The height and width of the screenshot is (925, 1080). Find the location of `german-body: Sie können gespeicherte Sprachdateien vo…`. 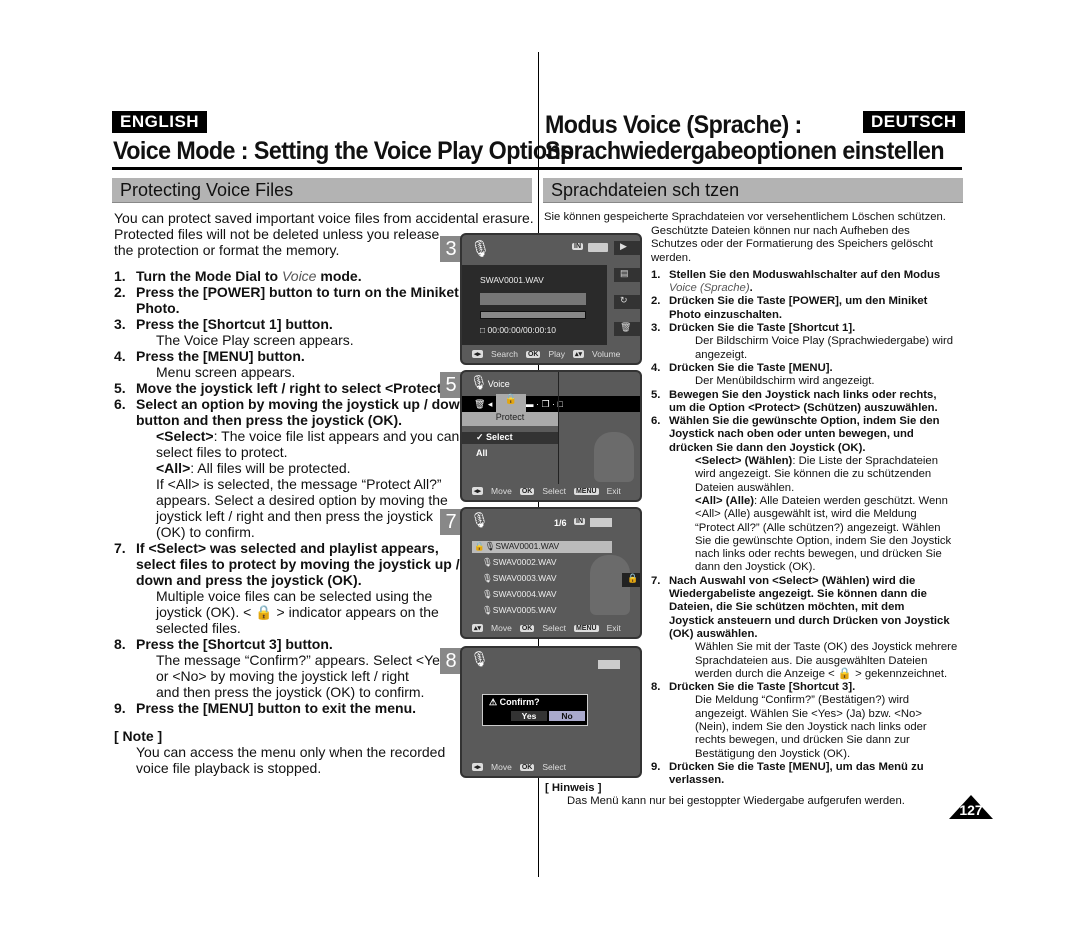

german-body: Sie können gespeicherte Sprachdateien vo… is located at coordinates (754, 217).